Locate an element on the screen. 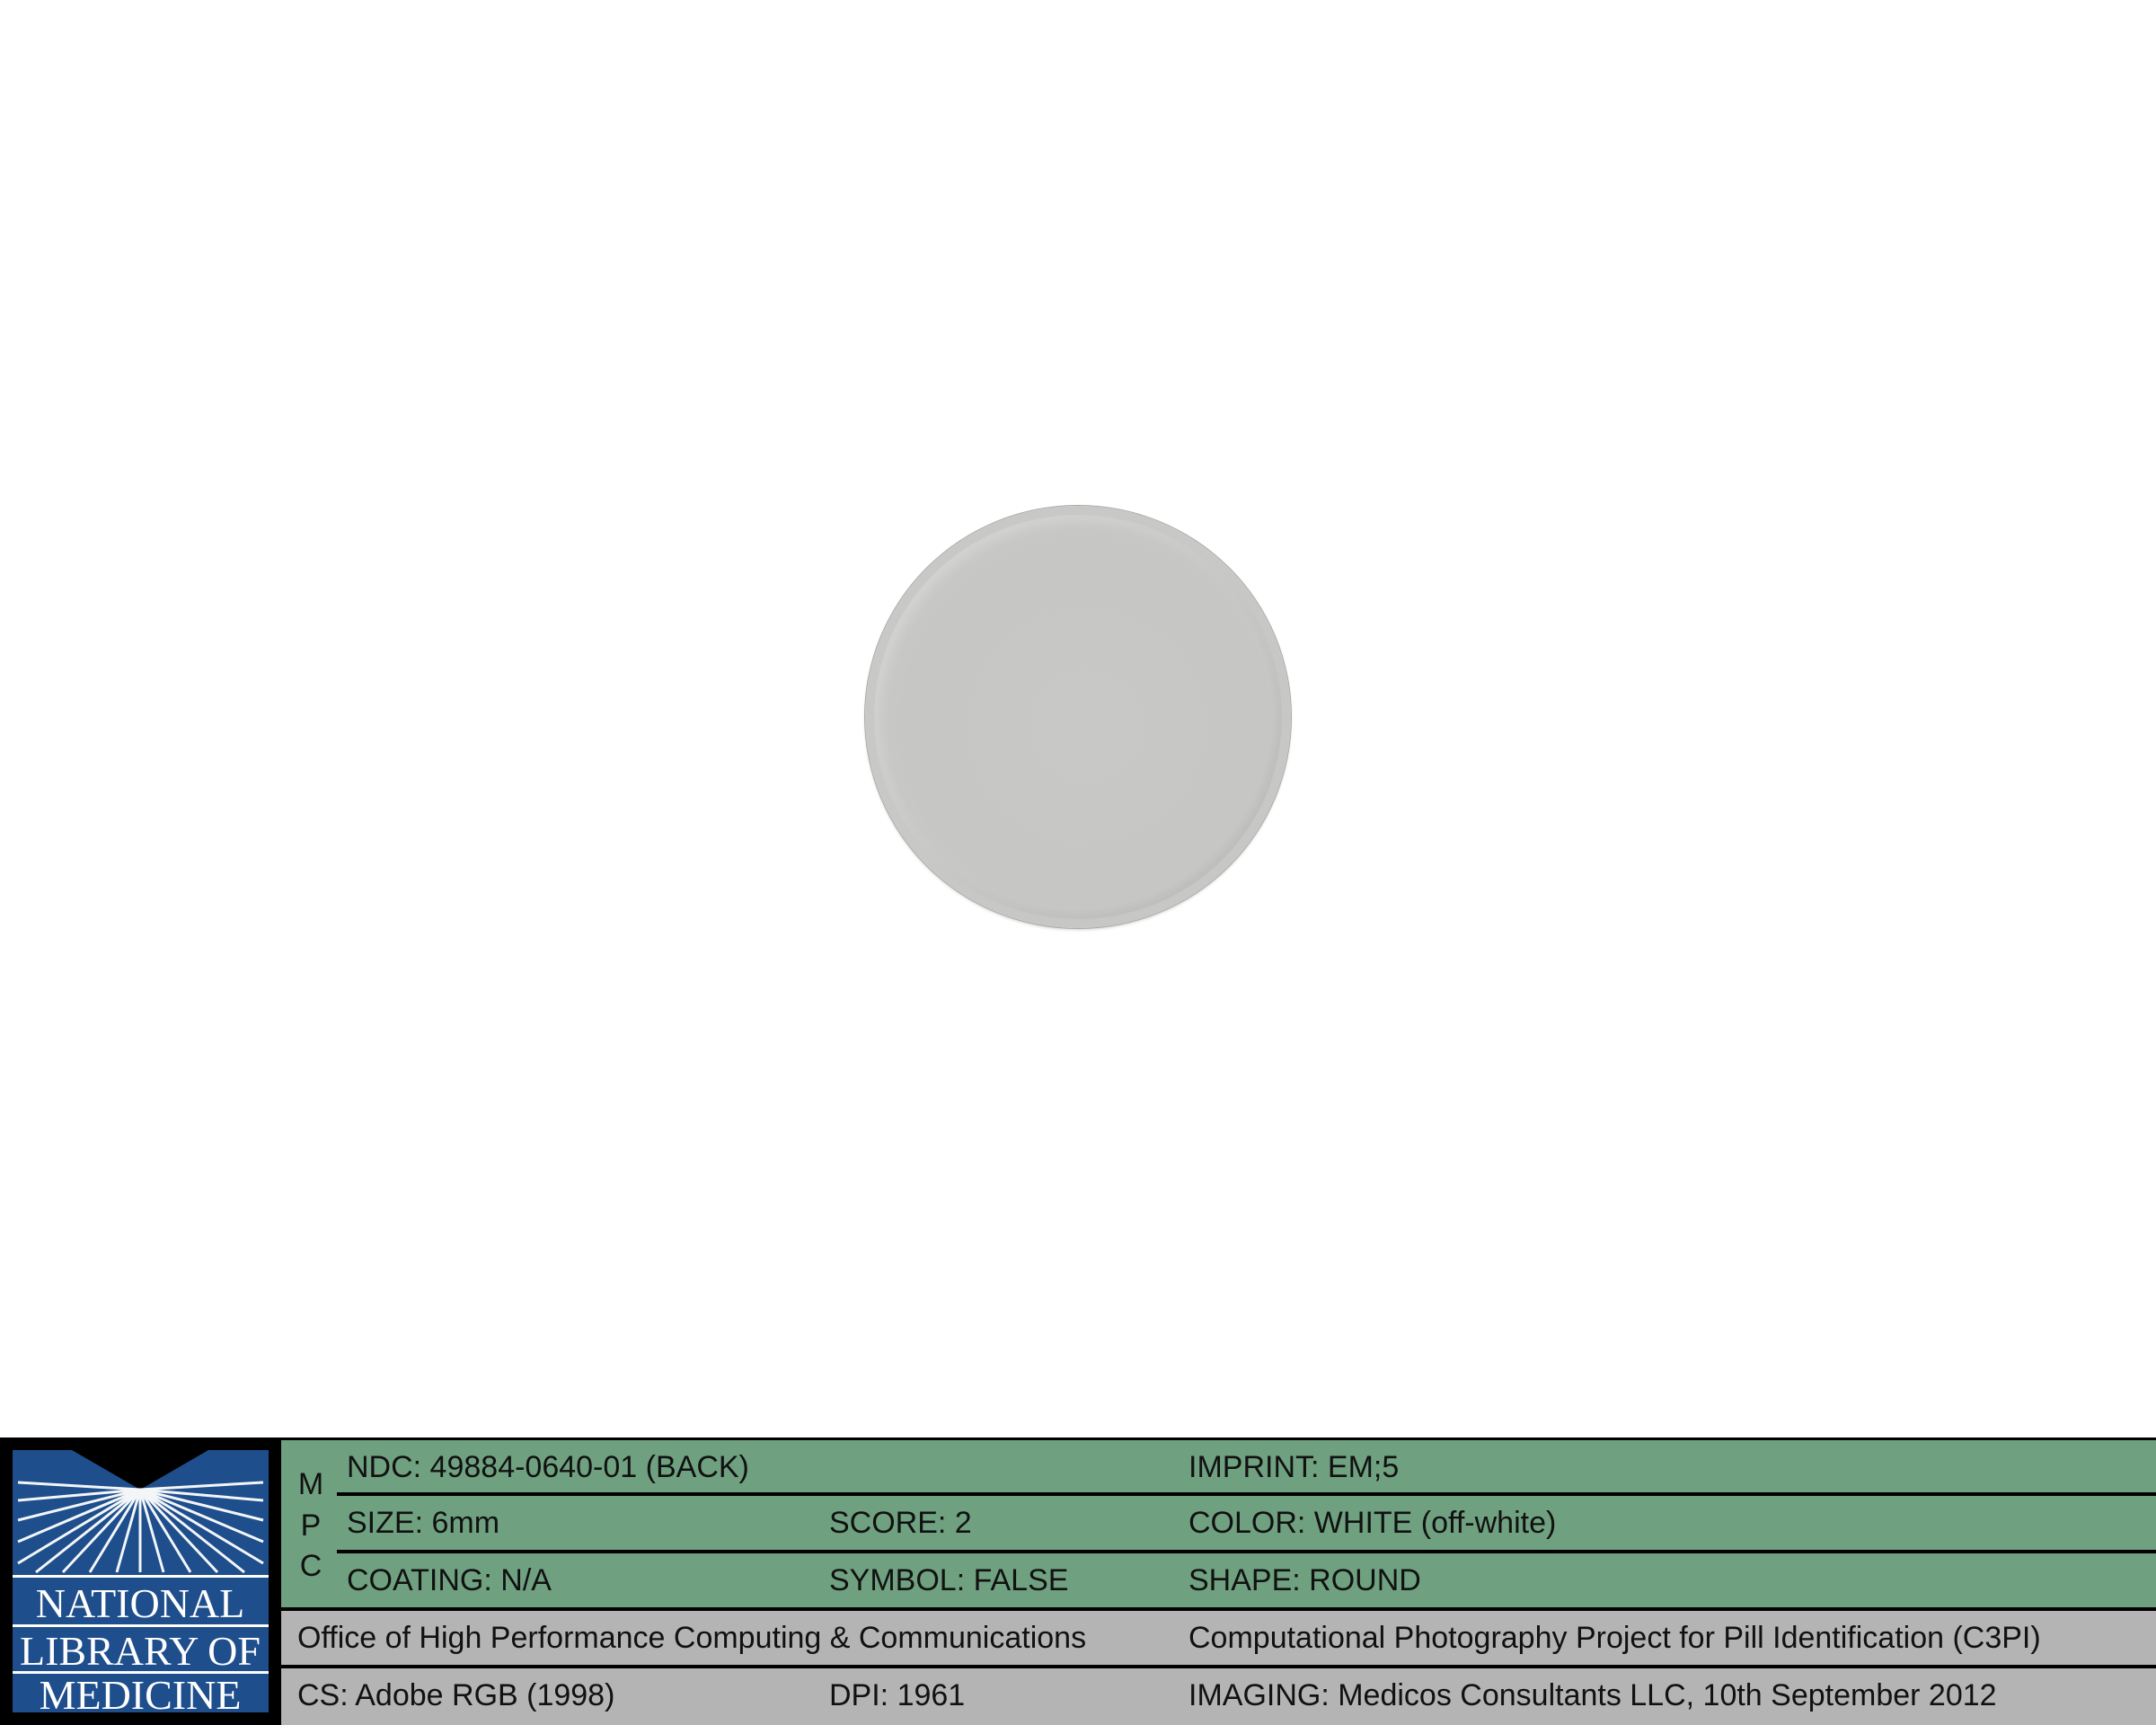 This screenshot has height=1725, width=2156. symbol-value: SYMBOL: FALSE is located at coordinates (949, 1580).